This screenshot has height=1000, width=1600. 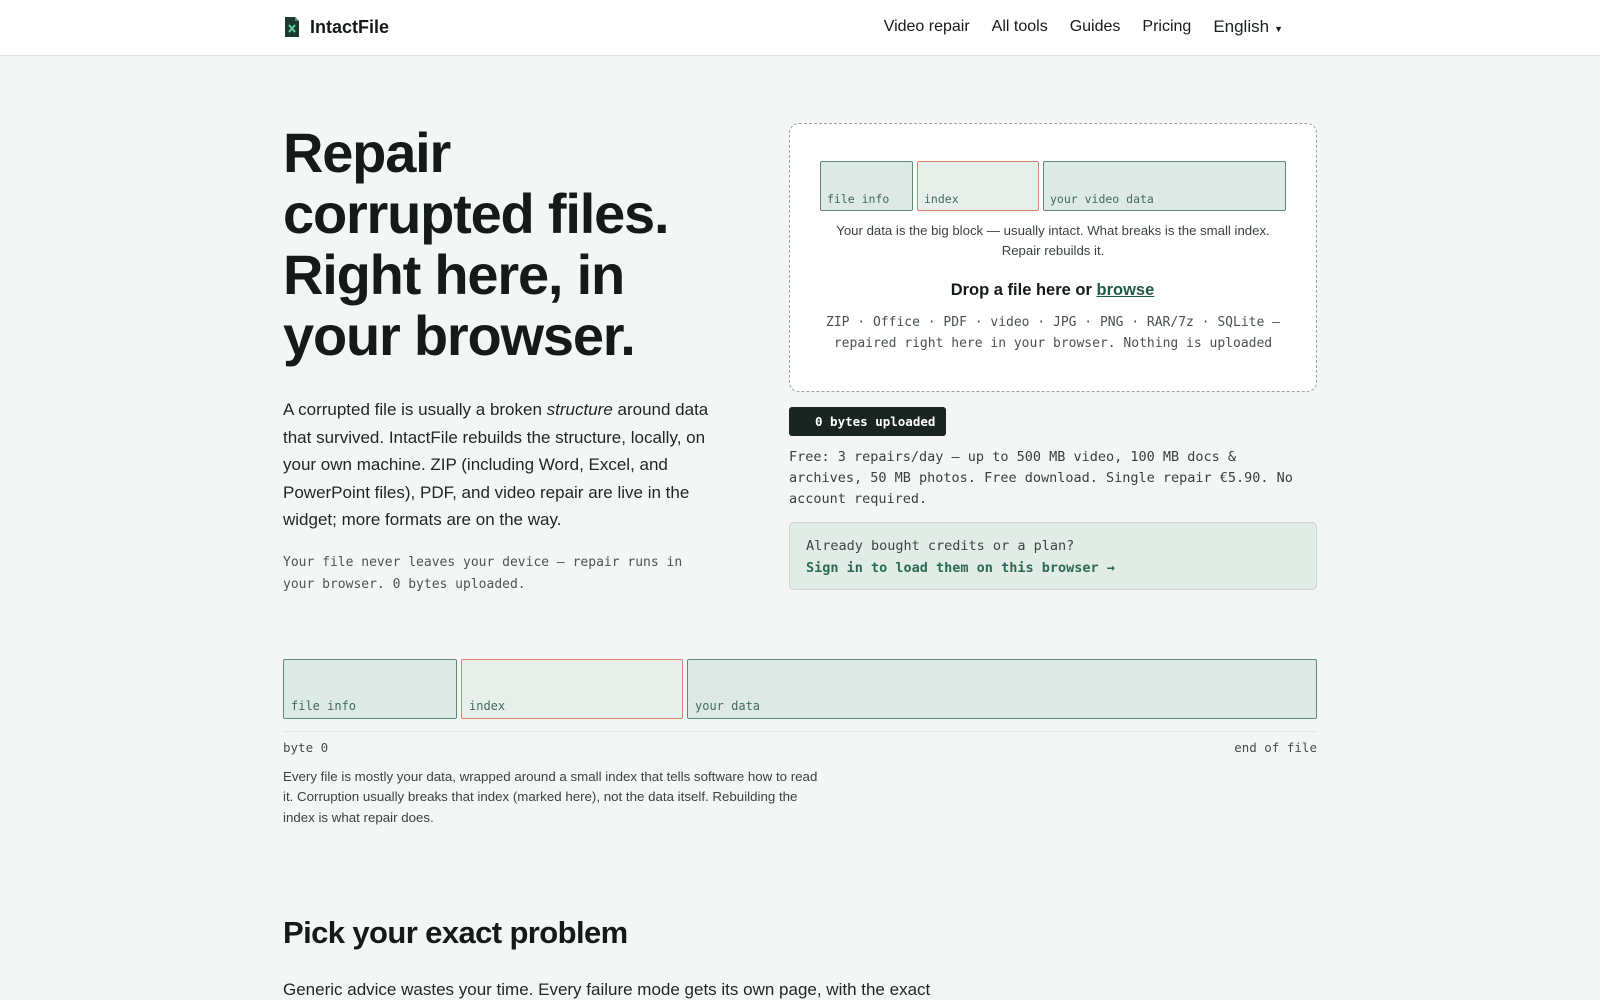 I want to click on signin-link: Sign in to load them on this browser →, so click(x=1053, y=568).